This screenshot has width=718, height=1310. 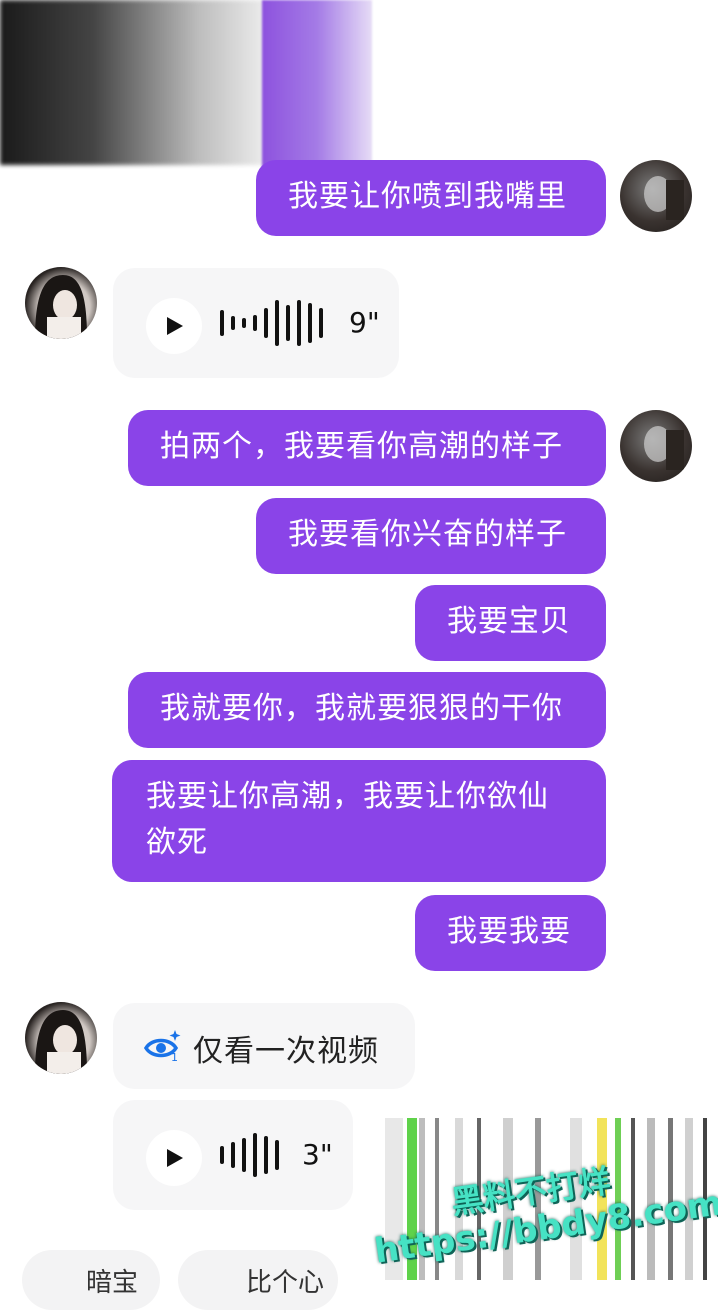 What do you see at coordinates (286, 1051) in the screenshot?
I see `view-once-label: 仅看一次视频` at bounding box center [286, 1051].